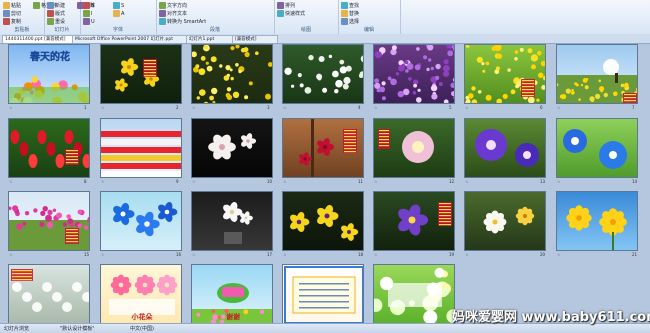  I want to click on slide-number: 16, so click(179, 254).